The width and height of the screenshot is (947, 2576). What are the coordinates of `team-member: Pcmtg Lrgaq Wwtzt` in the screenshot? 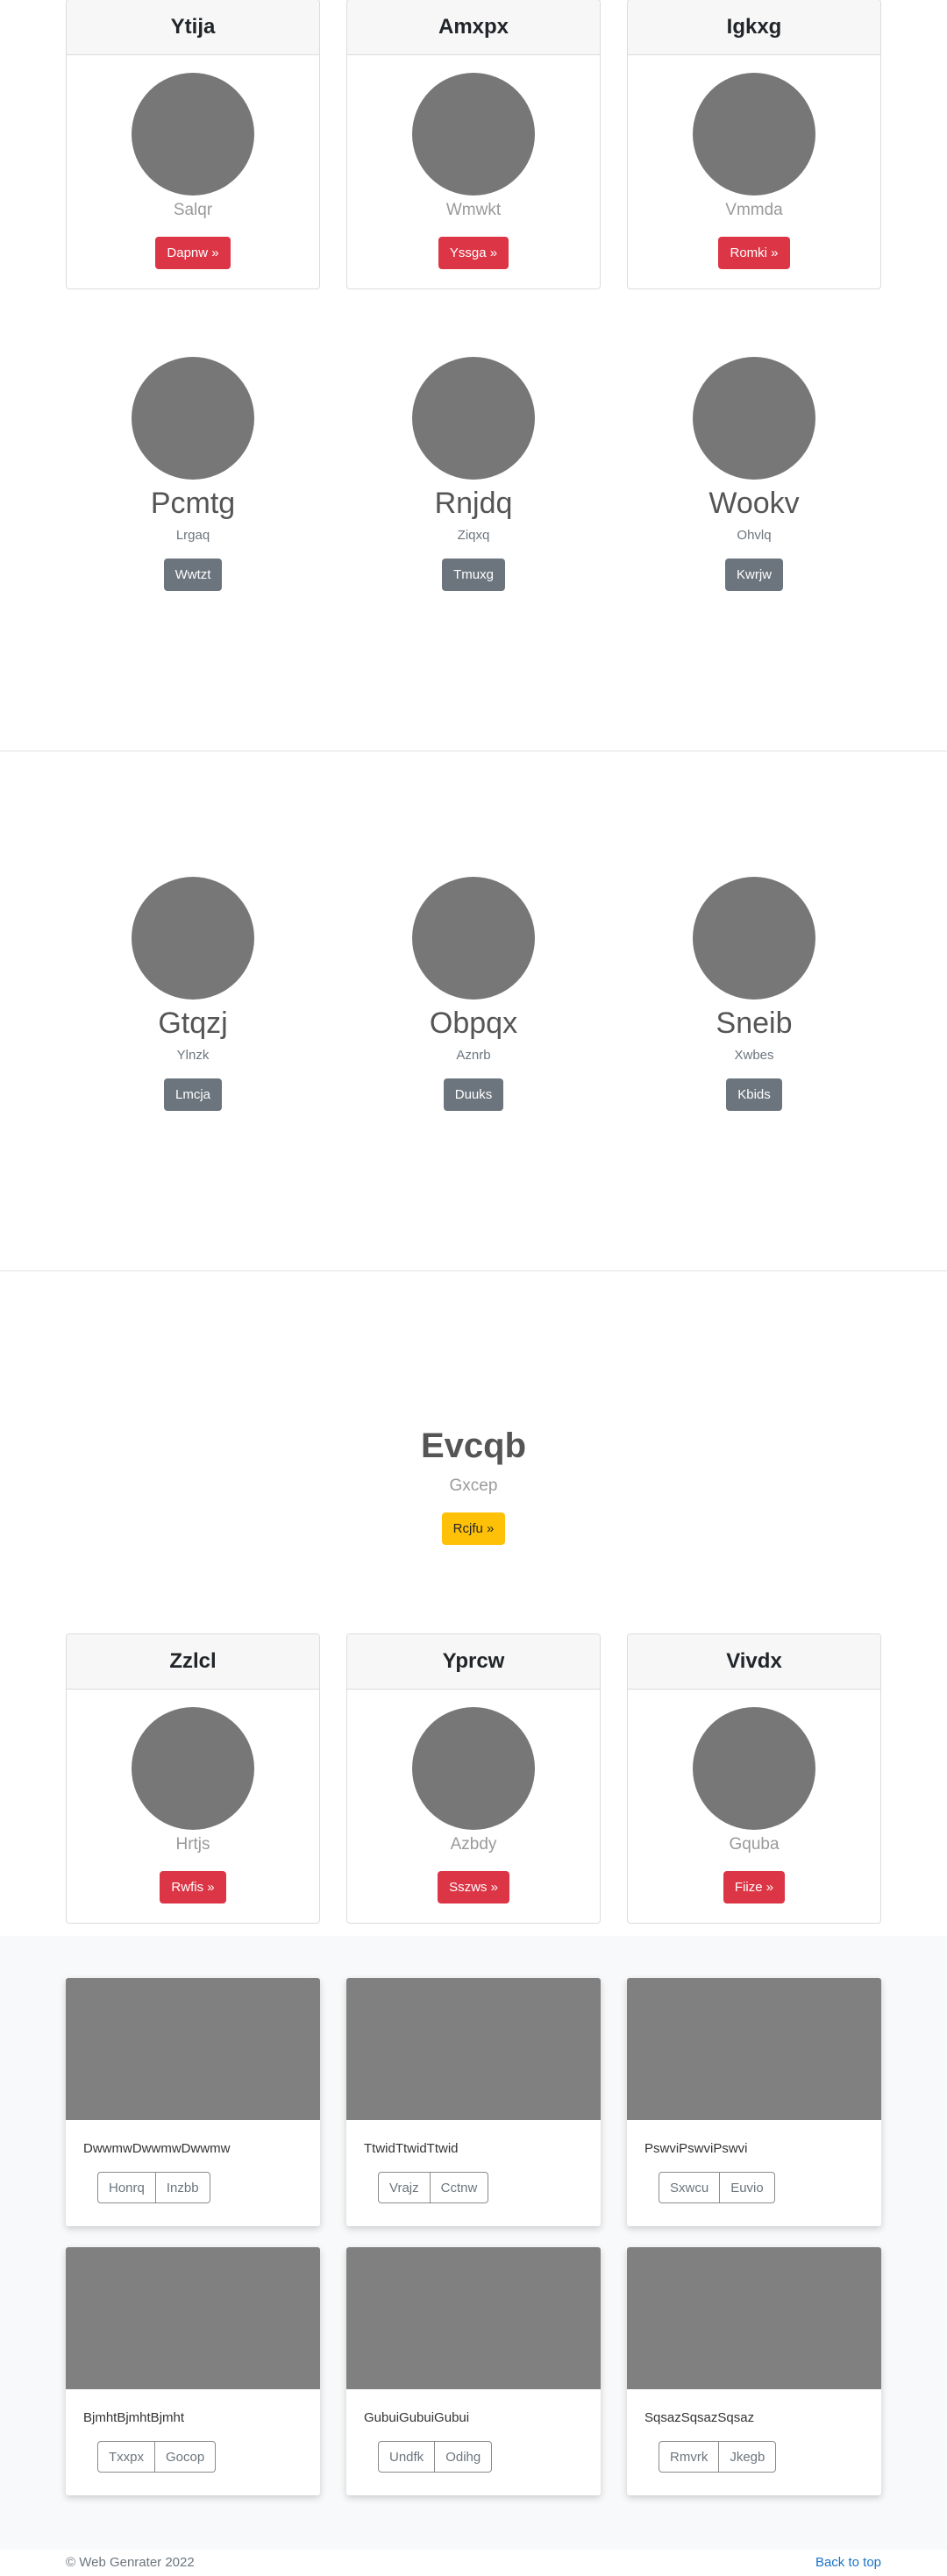 It's located at (193, 474).